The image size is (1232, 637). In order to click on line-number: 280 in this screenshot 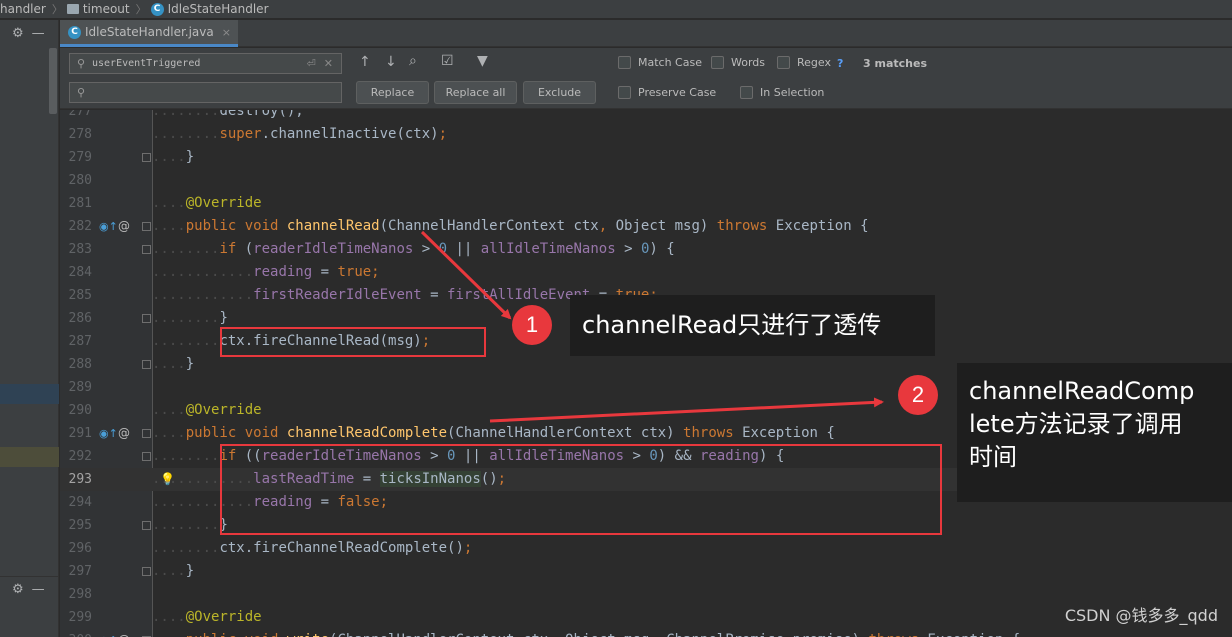, I will do `click(80, 180)`.